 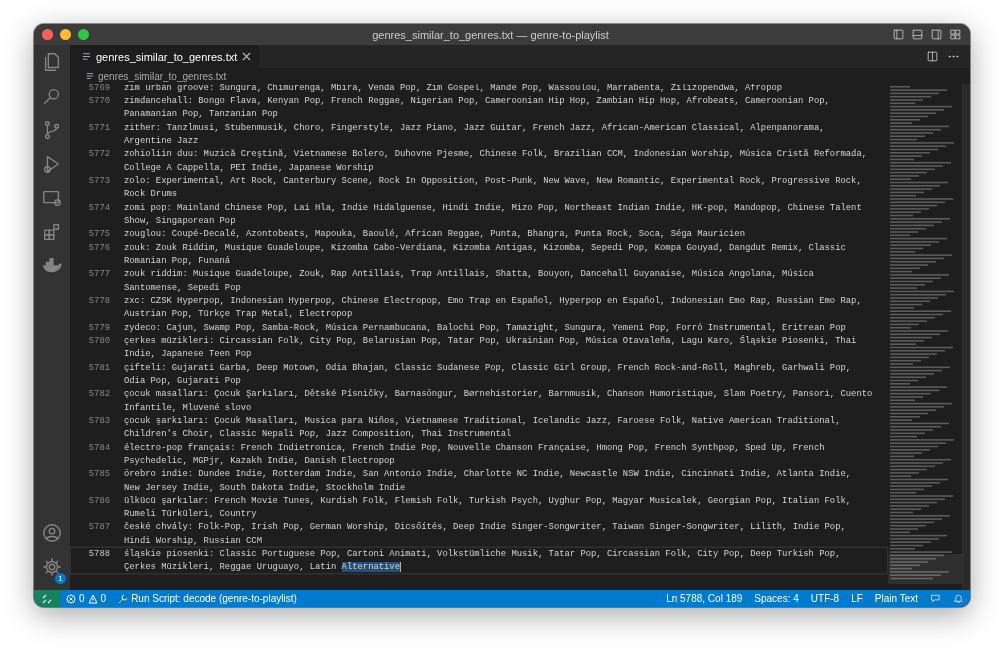 I want to click on problems-indicator: 0 0, so click(x=86, y=598).